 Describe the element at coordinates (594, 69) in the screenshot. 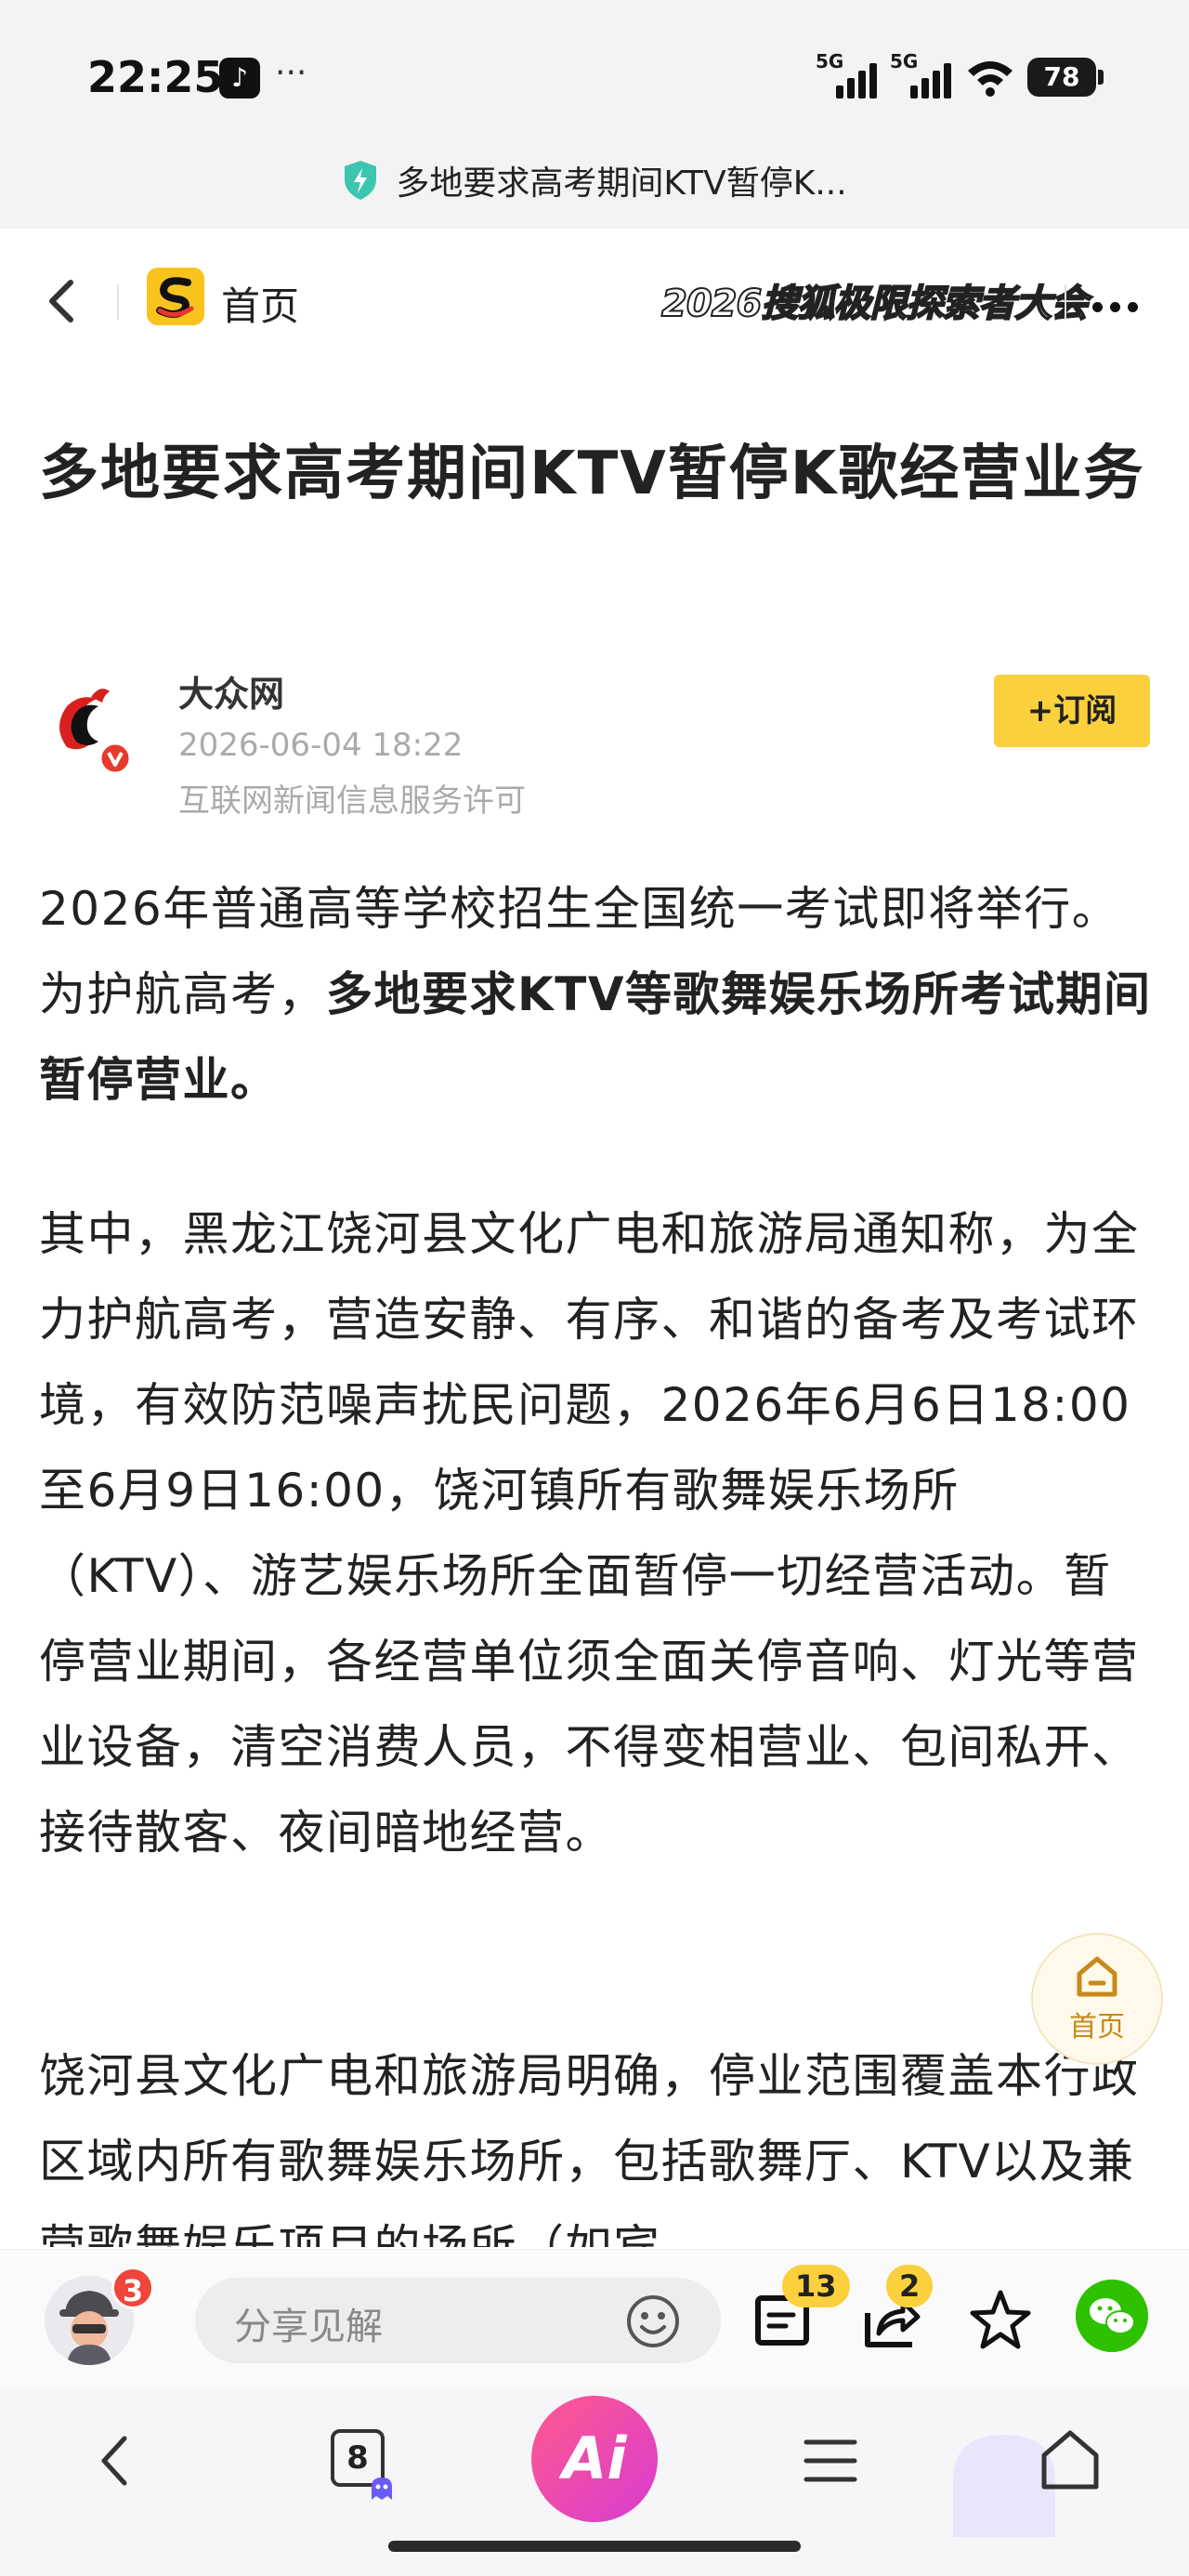

I see `status-bar: 22:25 ♪ ··· 5G 5G 78` at that location.